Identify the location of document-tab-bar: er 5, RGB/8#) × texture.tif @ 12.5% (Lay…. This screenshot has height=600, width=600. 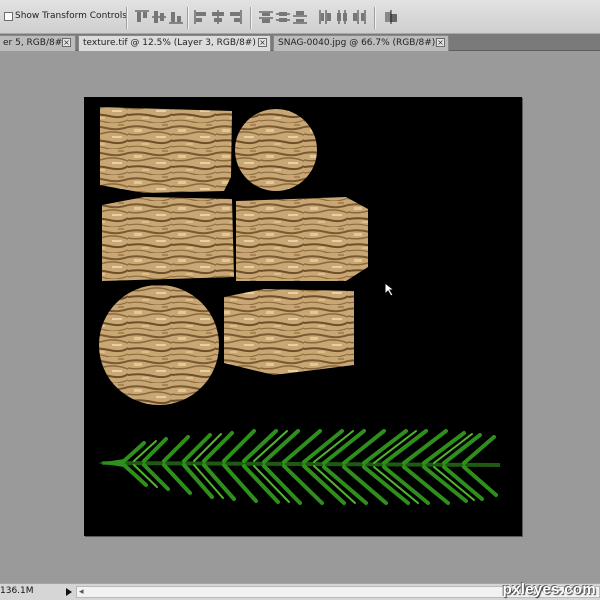
(300, 42).